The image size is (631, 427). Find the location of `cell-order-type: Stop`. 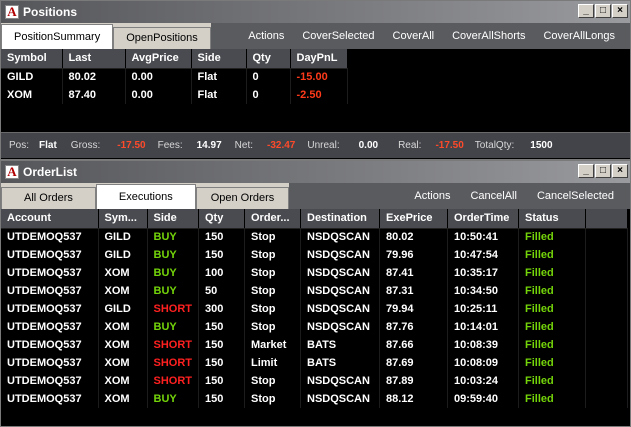

cell-order-type: Stop is located at coordinates (272, 255).